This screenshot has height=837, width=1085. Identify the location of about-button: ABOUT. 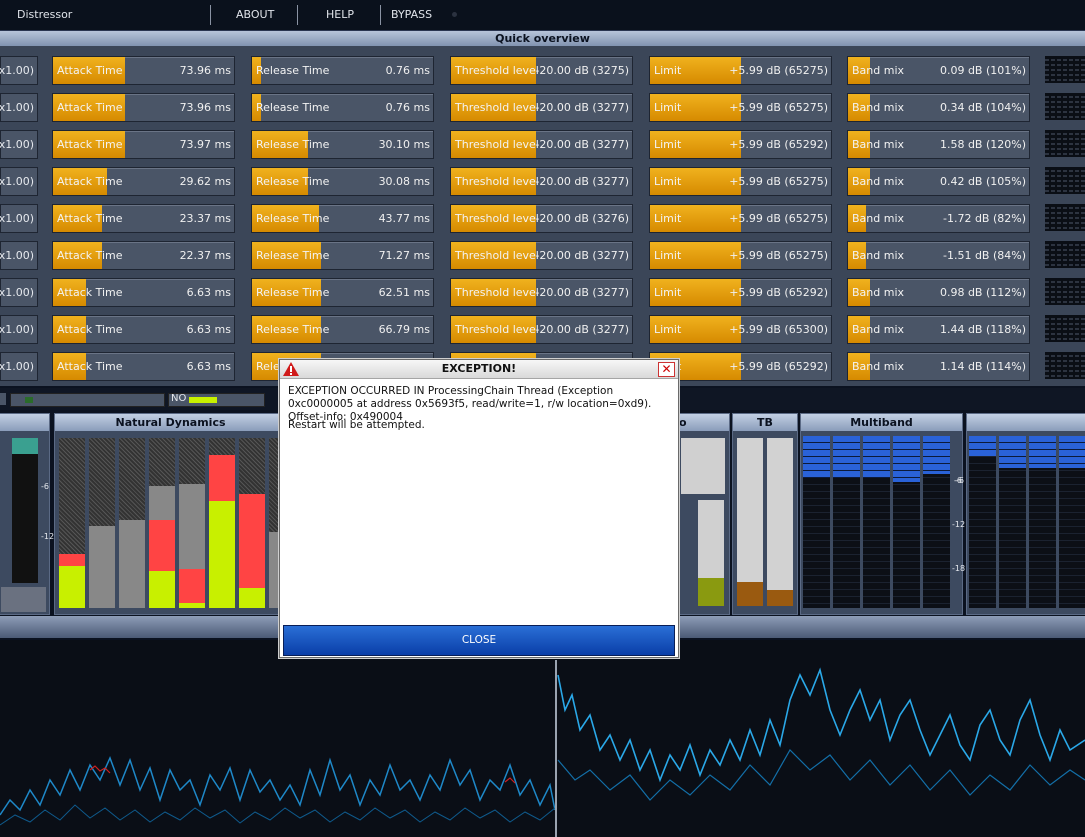
(255, 14).